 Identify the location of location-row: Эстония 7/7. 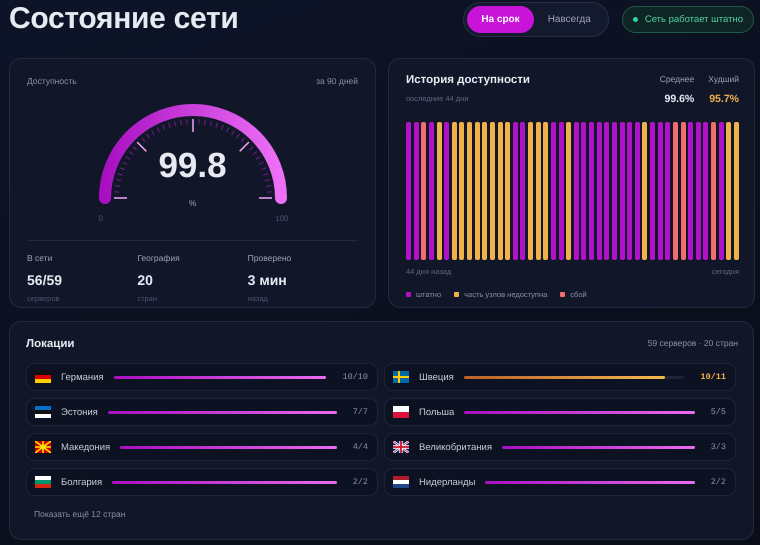
(202, 412).